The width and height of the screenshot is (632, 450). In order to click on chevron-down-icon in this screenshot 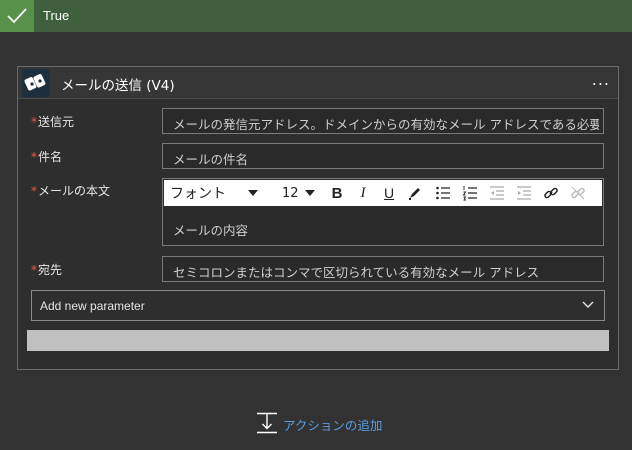, I will do `click(588, 304)`.